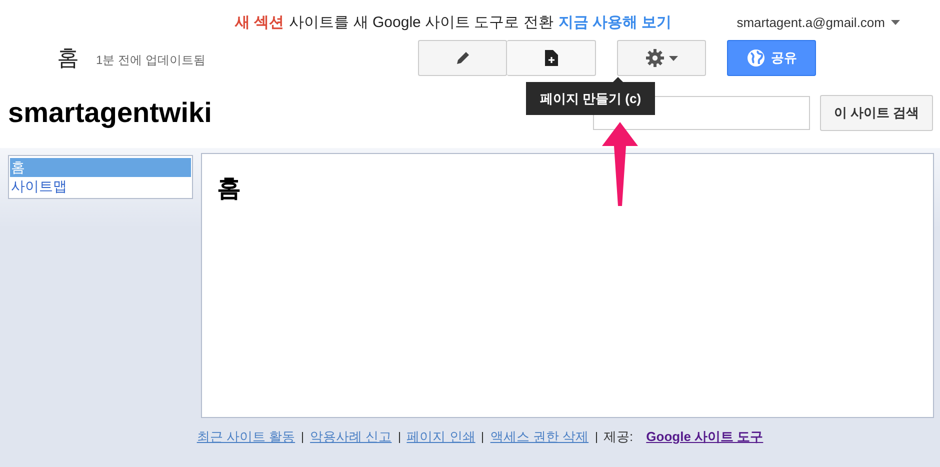 This screenshot has width=940, height=467. What do you see at coordinates (421, 22) in the screenshot?
I see `banner-text: 사이트를 새 Google 사이트 도구로 전환` at bounding box center [421, 22].